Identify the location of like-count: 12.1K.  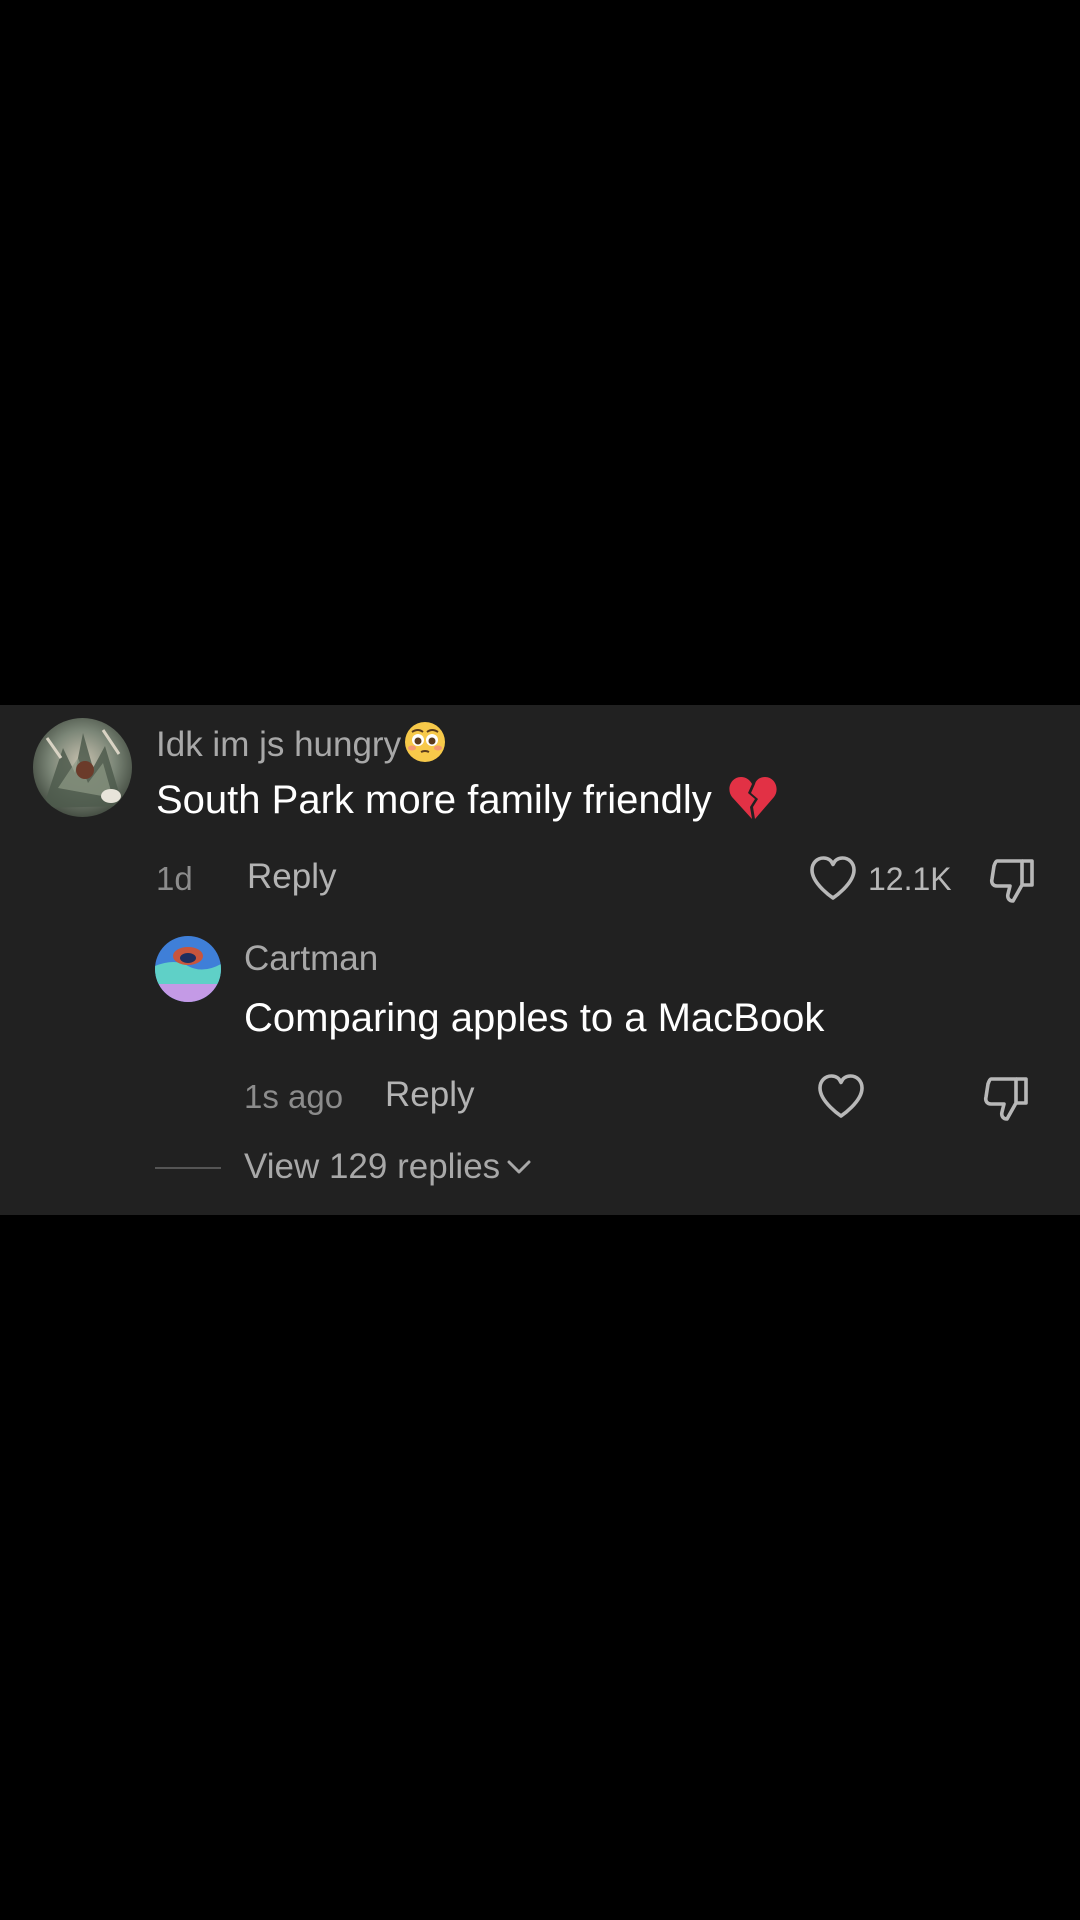
(910, 879).